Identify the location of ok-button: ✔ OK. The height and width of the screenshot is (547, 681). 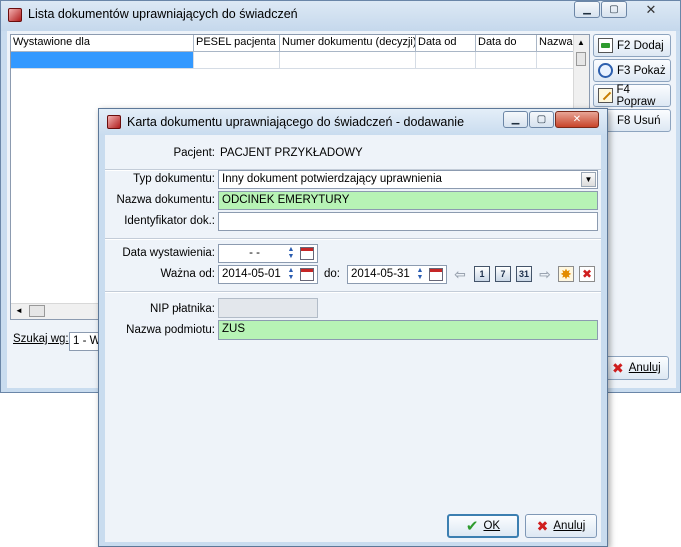
(483, 526).